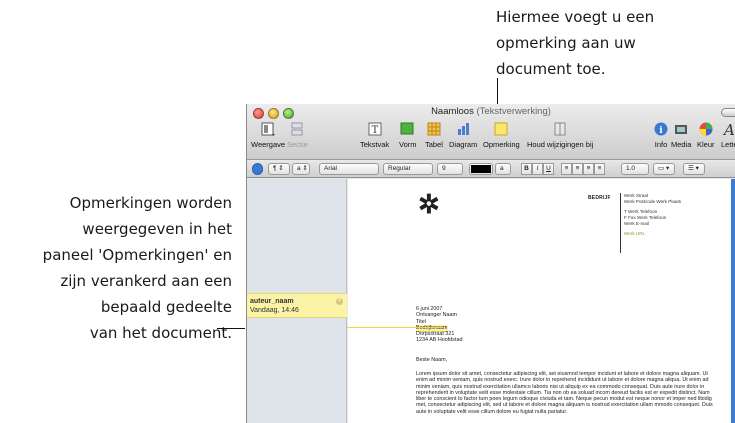 The width and height of the screenshot is (735, 423). I want to click on window-title: Naamloos (Tekstverwerking), so click(491, 111).